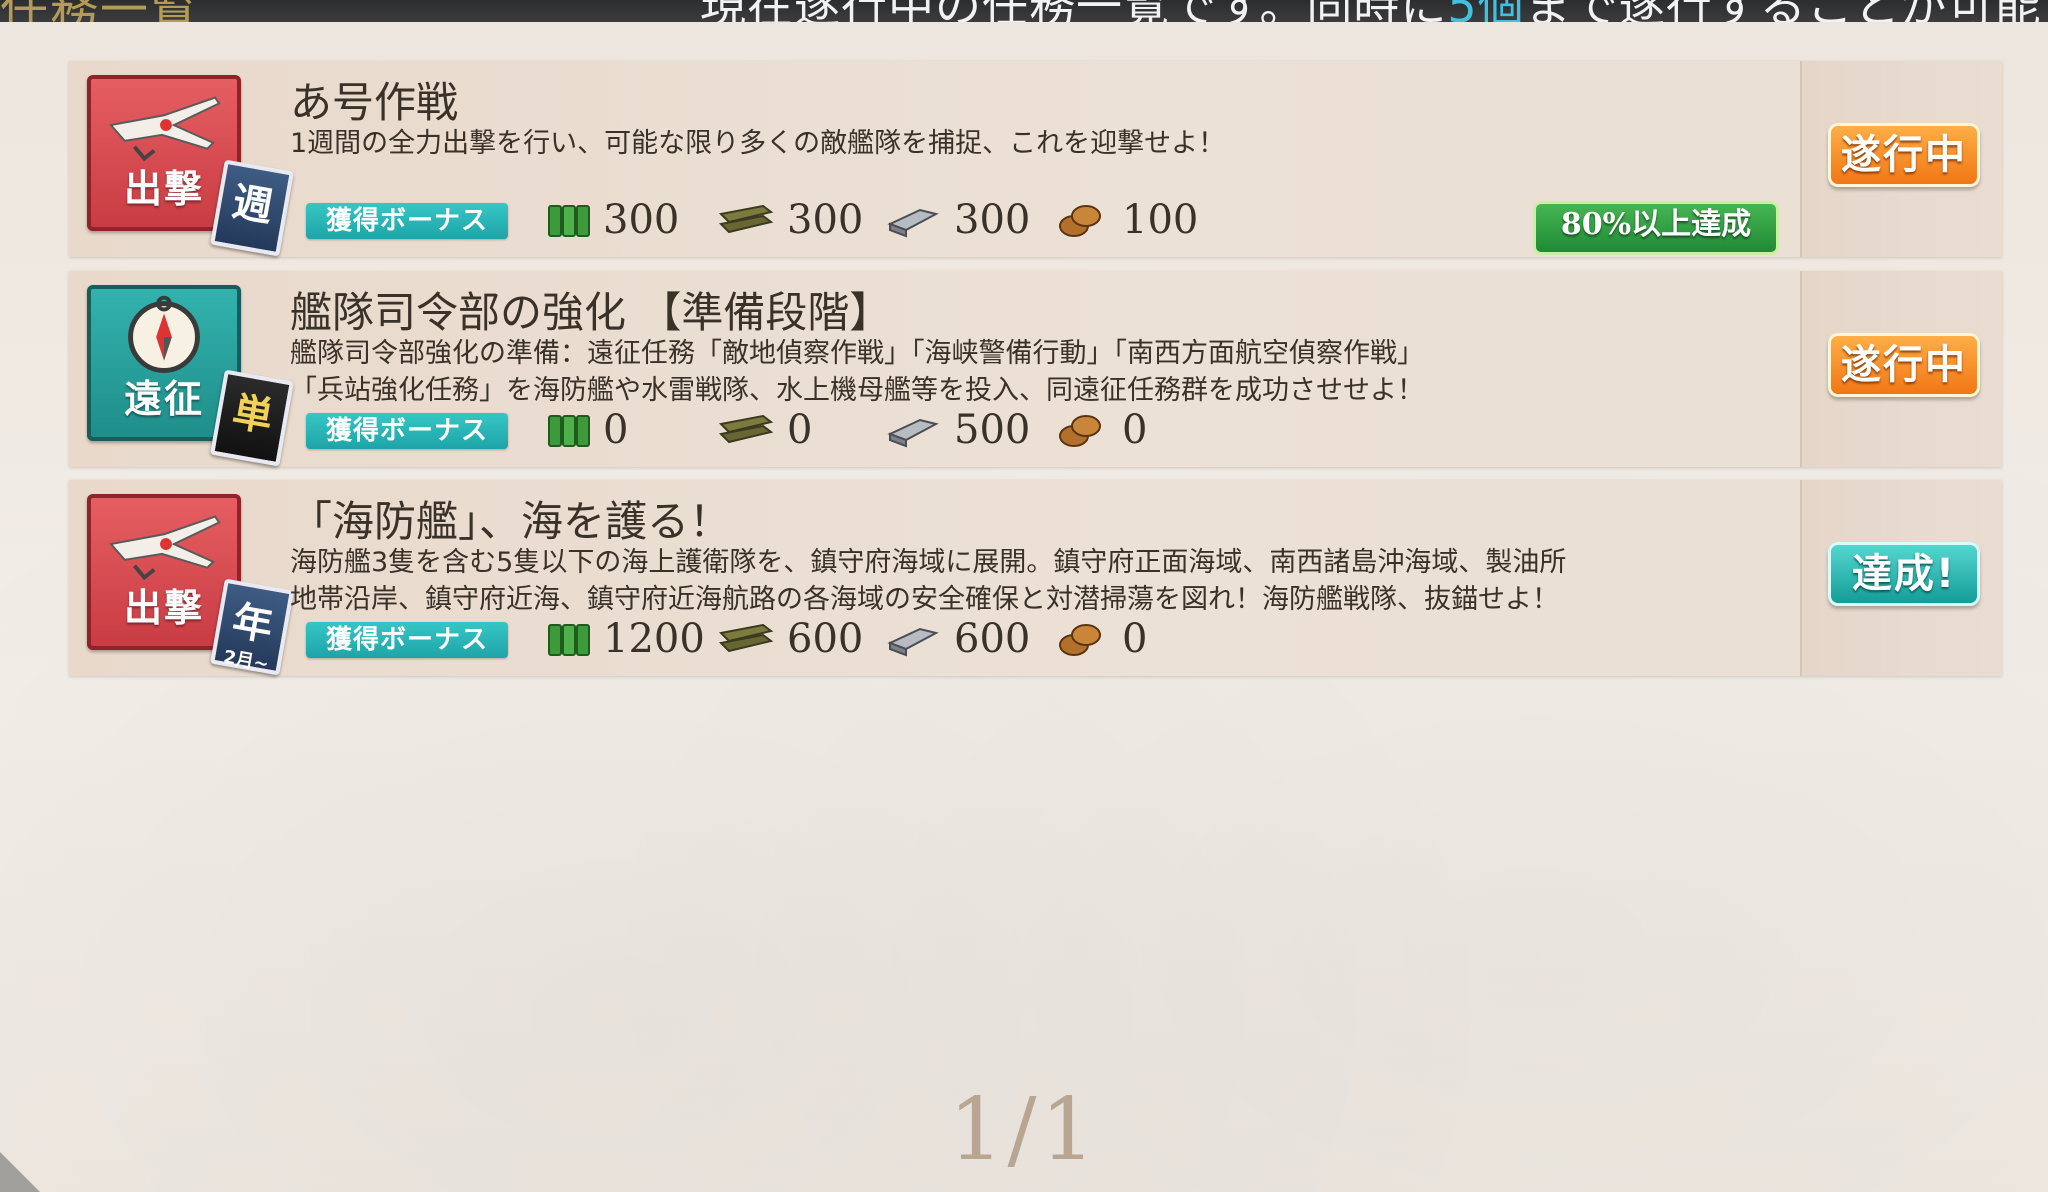 The image size is (2048, 1192). Describe the element at coordinates (1024, 1130) in the screenshot. I see `page-indicator: 1/1` at that location.